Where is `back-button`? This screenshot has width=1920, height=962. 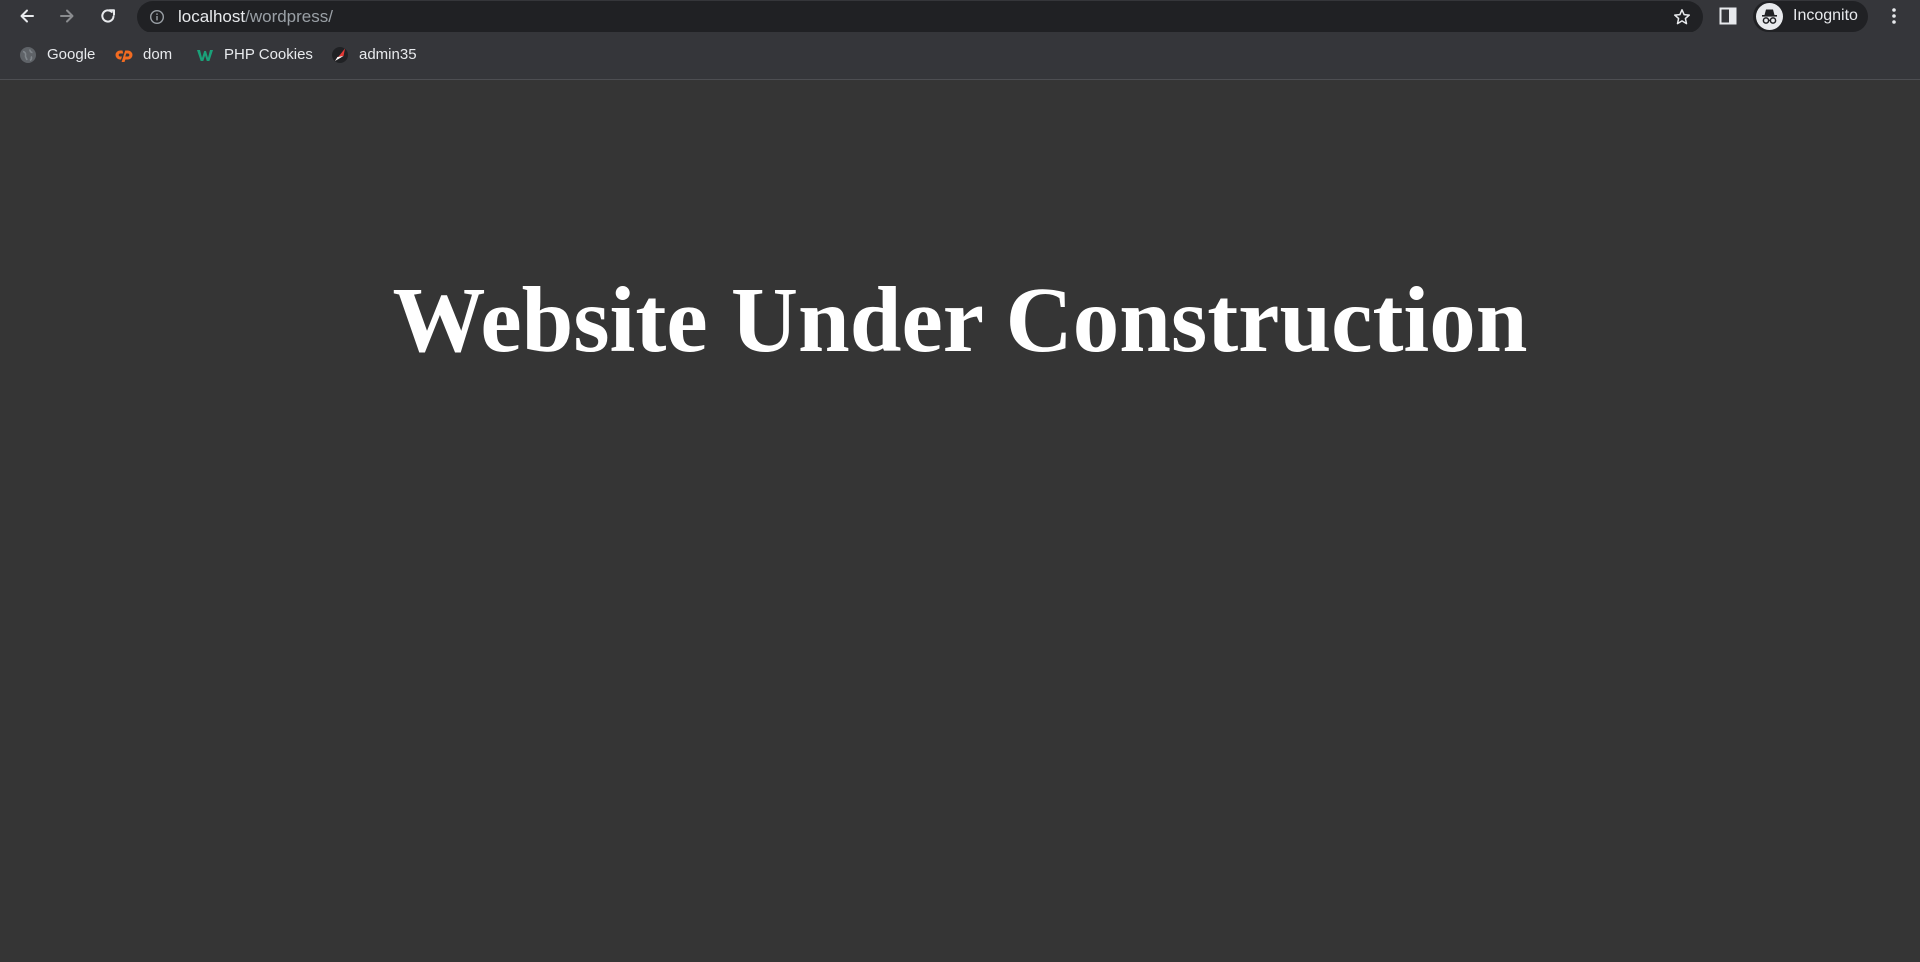 back-button is located at coordinates (27, 16).